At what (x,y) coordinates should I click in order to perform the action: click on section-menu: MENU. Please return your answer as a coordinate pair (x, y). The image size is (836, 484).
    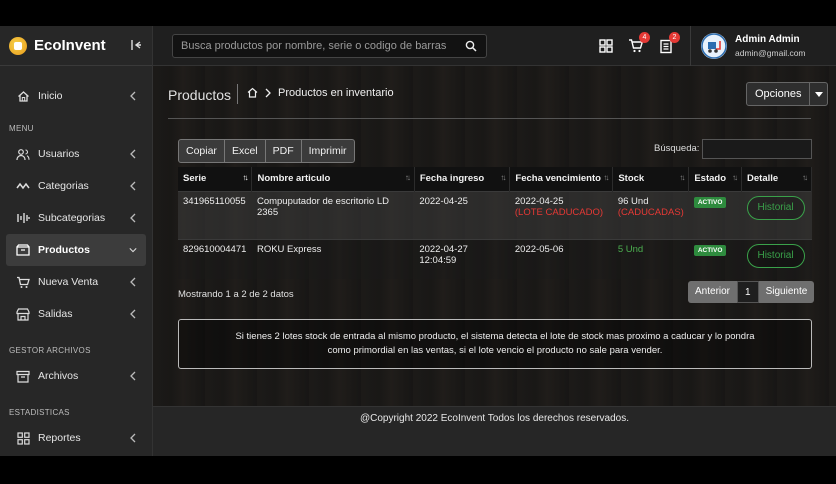
    Looking at the image, I should click on (21, 128).